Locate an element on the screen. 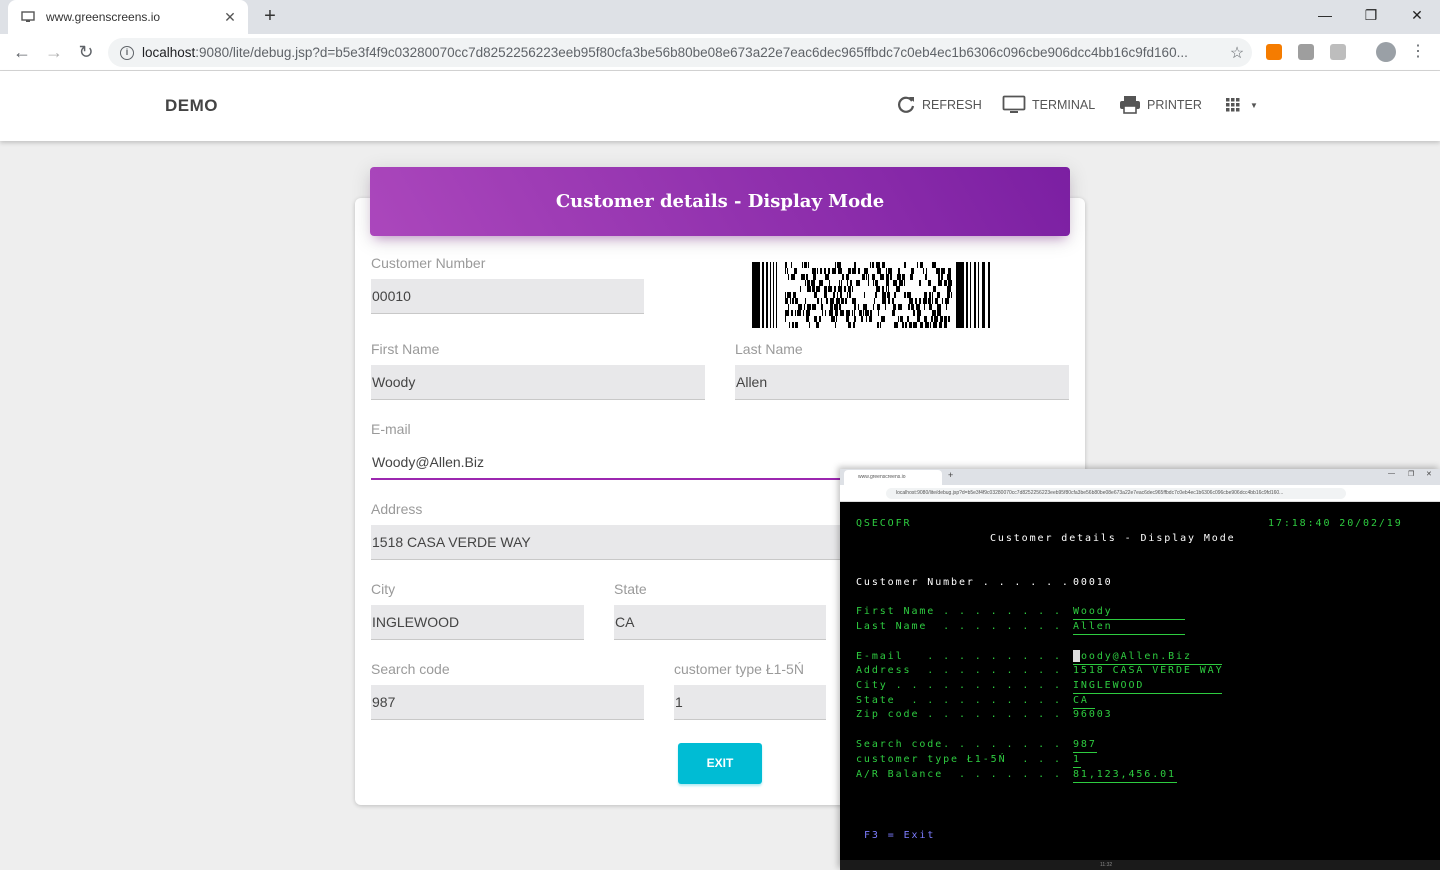  printer-button: PRINTER is located at coordinates (1160, 105).